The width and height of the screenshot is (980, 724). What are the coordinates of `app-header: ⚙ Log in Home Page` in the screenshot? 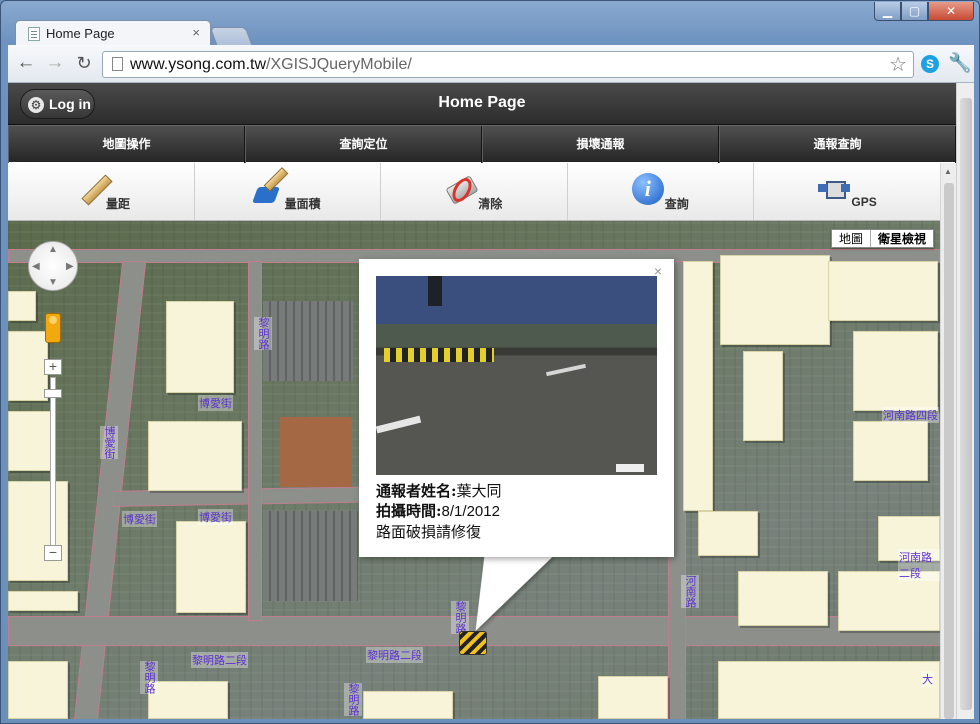 It's located at (482, 104).